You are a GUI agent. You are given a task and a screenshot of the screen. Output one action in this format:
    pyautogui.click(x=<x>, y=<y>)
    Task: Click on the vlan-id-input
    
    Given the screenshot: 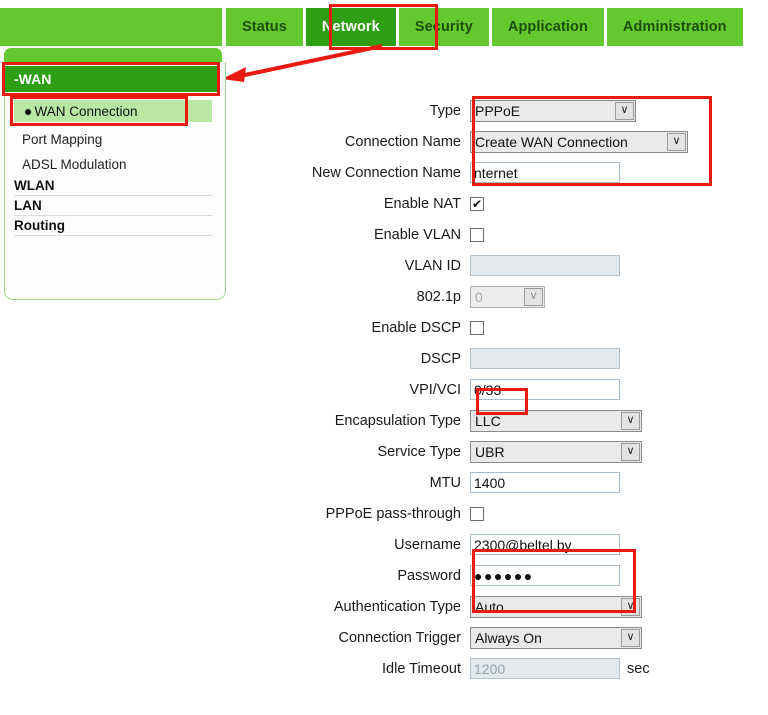 What is the action you would take?
    pyautogui.click(x=545, y=265)
    